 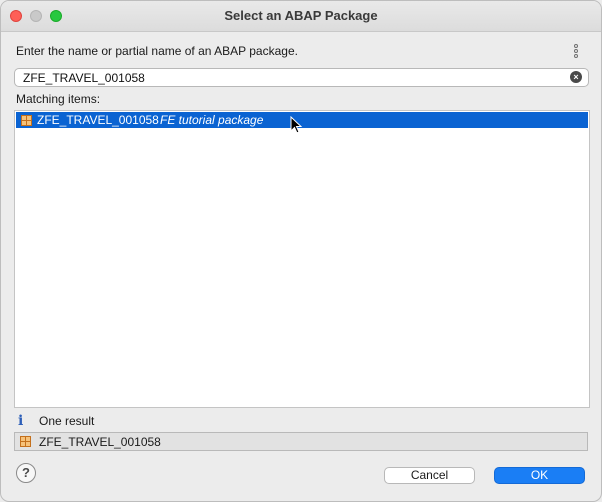 What do you see at coordinates (26, 473) in the screenshot?
I see `help-button: ?` at bounding box center [26, 473].